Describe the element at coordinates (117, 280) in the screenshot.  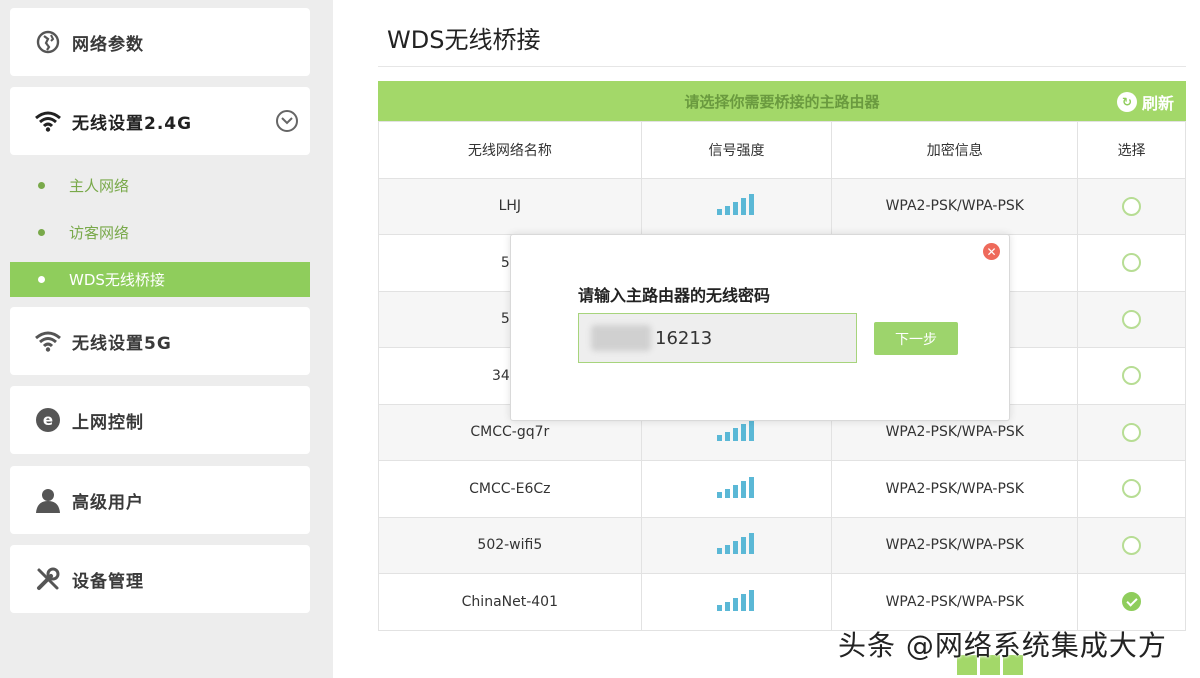
I see `sidebar-subitem-label: WDS无线桥接` at that location.